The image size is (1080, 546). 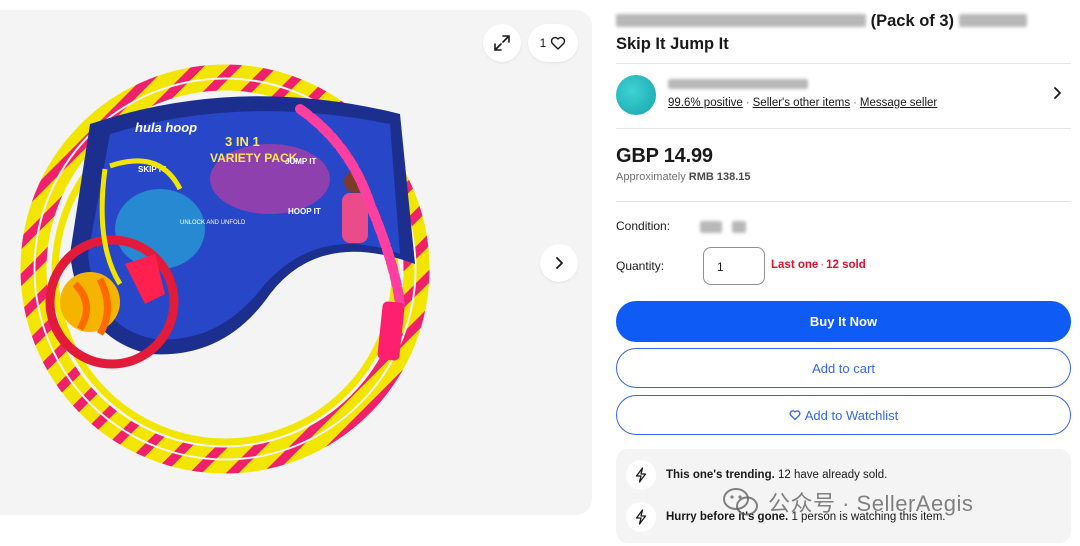 I want to click on add-to-cart-button: Add to cart, so click(x=843, y=368).